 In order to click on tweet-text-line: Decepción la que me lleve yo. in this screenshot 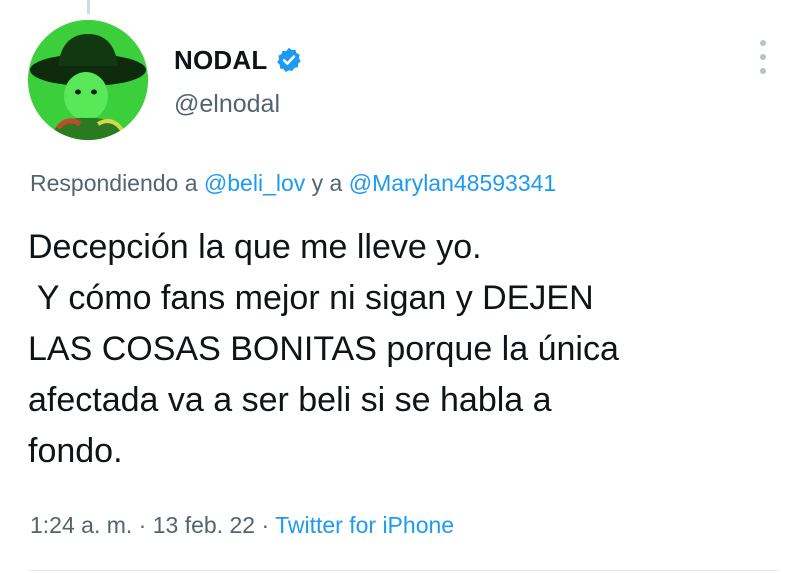, I will do `click(255, 247)`.